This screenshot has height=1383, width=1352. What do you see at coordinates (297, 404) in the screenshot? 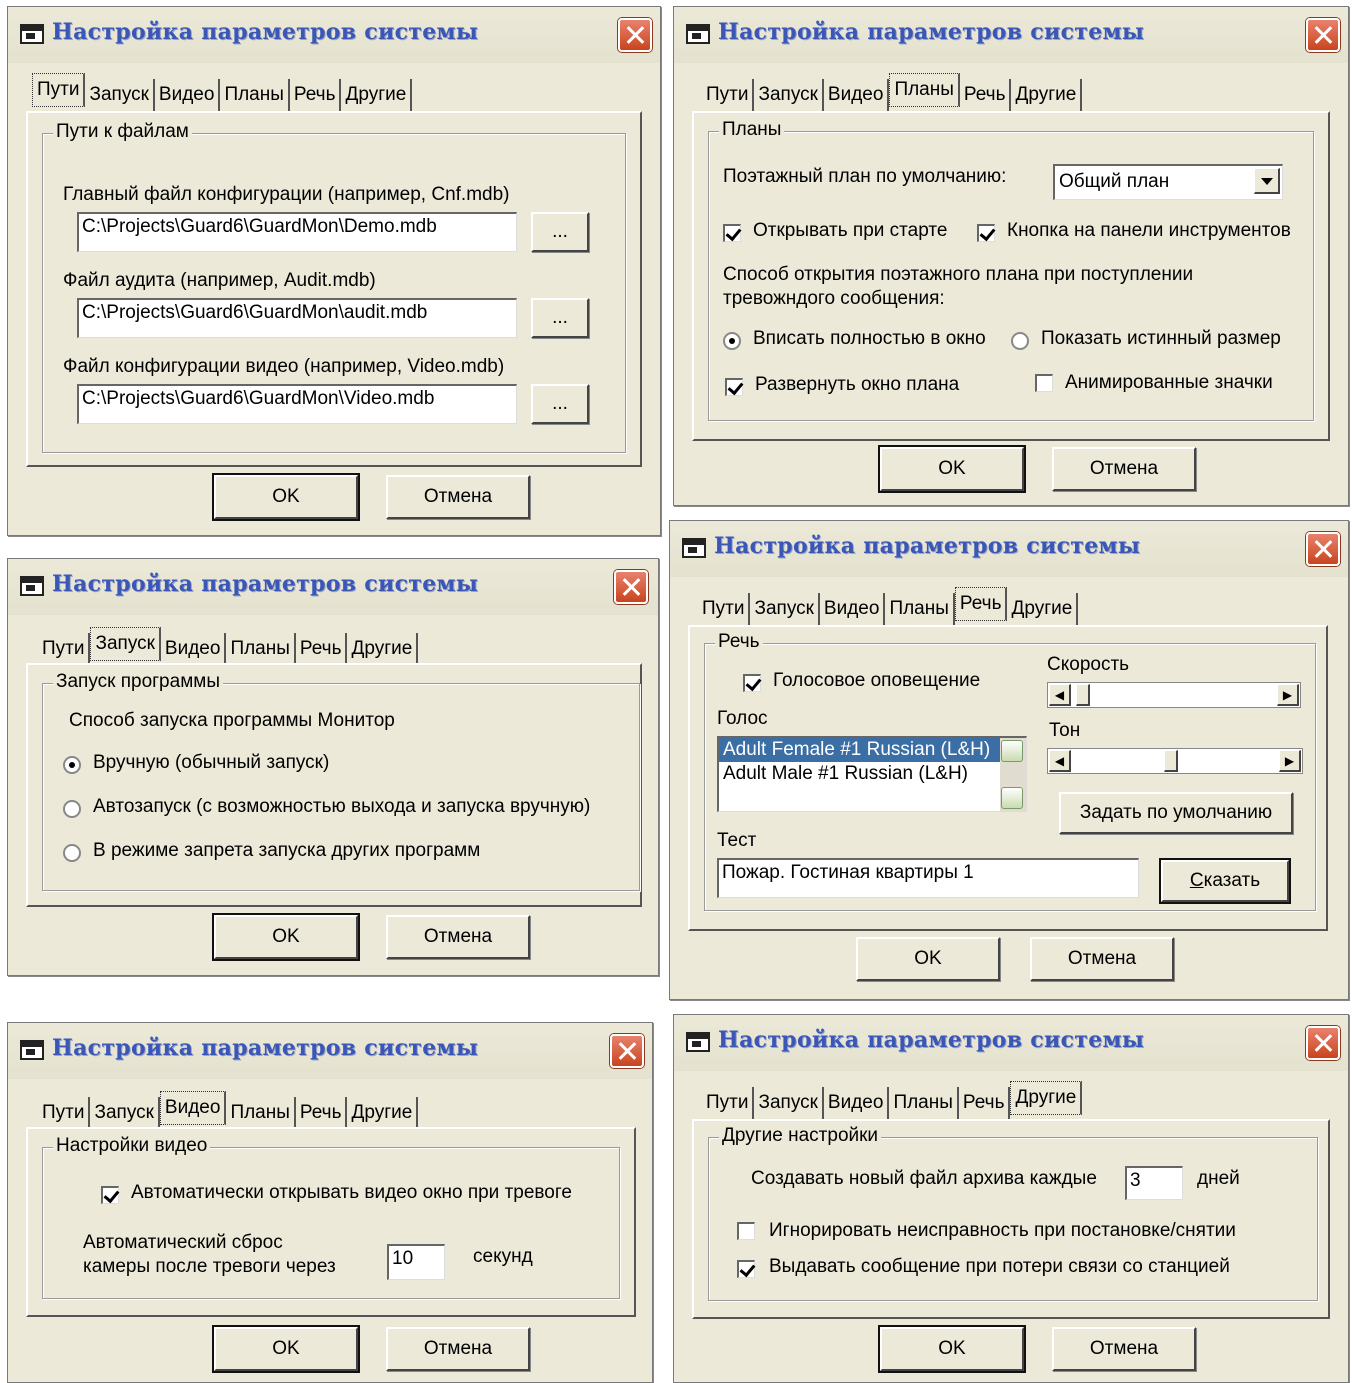
I see `video-config-input: C:\Projects\Guard6\GuardMon\Video.mdb` at bounding box center [297, 404].